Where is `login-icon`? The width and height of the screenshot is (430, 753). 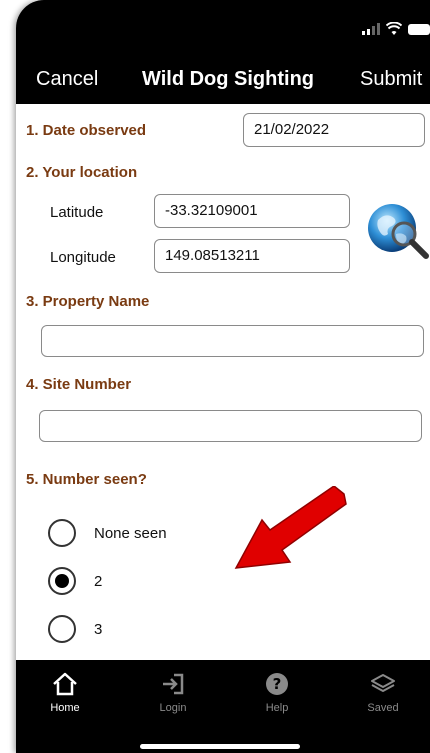
login-icon is located at coordinates (173, 684).